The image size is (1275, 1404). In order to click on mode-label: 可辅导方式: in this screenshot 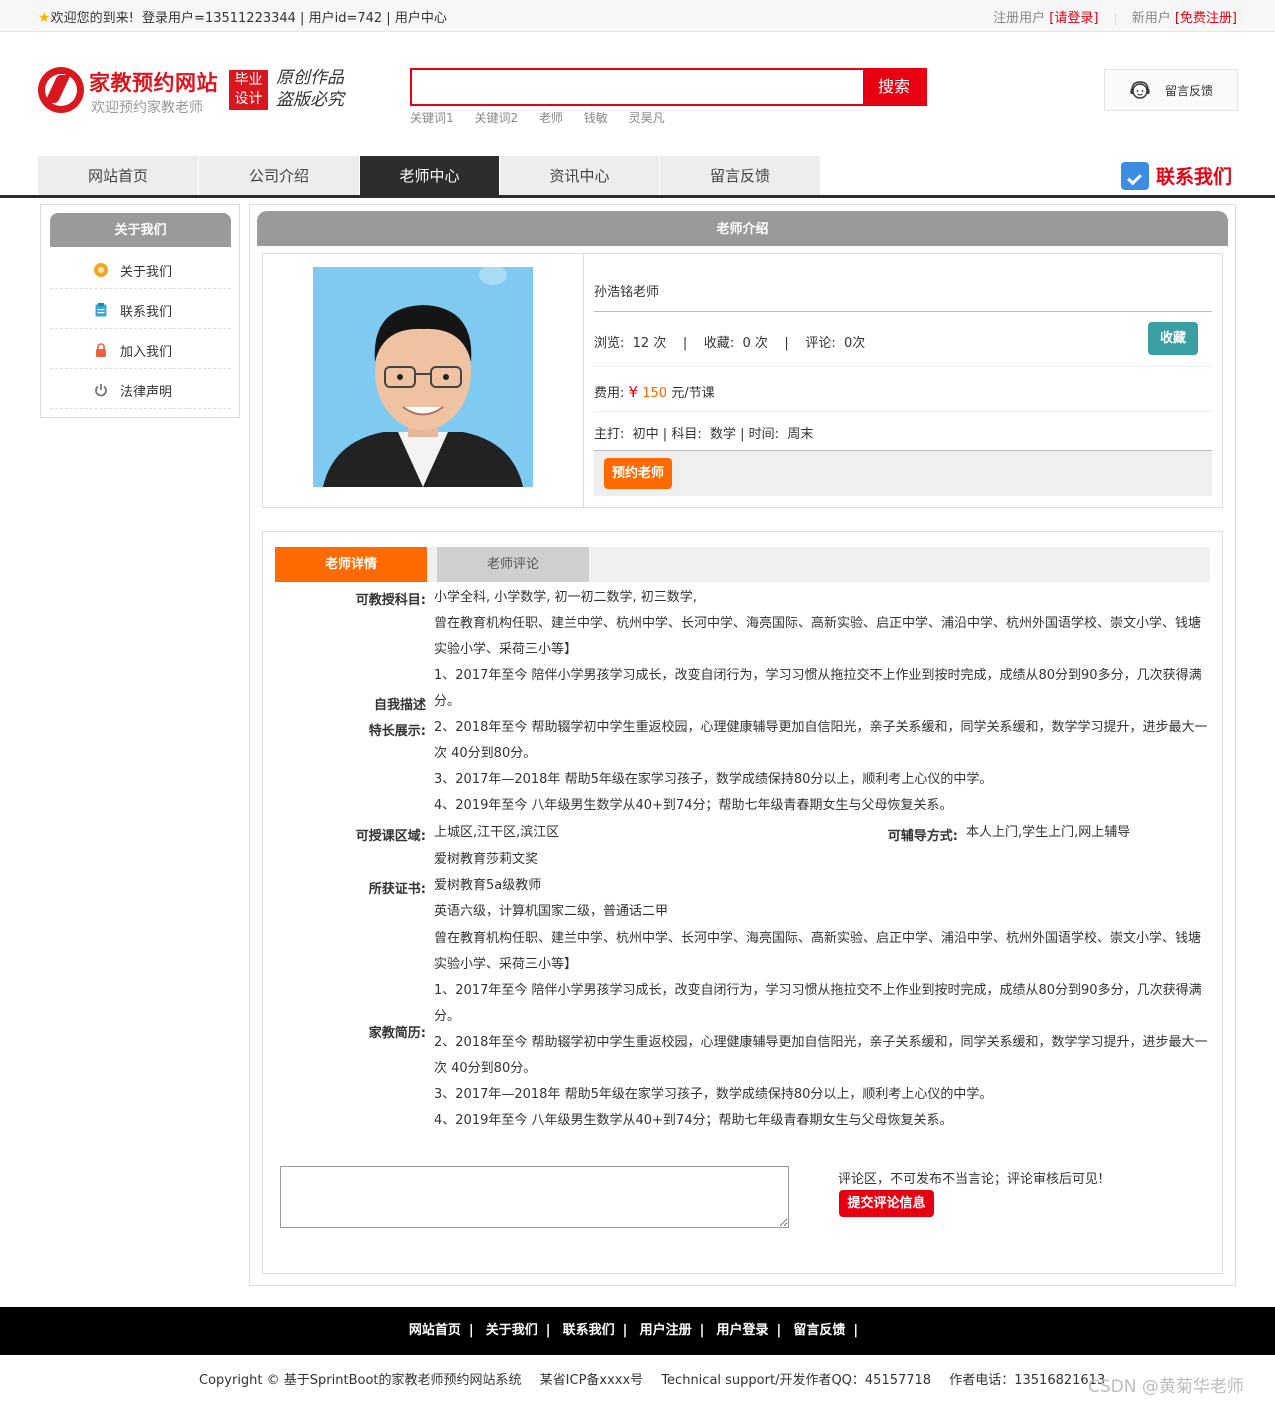, I will do `click(922, 836)`.